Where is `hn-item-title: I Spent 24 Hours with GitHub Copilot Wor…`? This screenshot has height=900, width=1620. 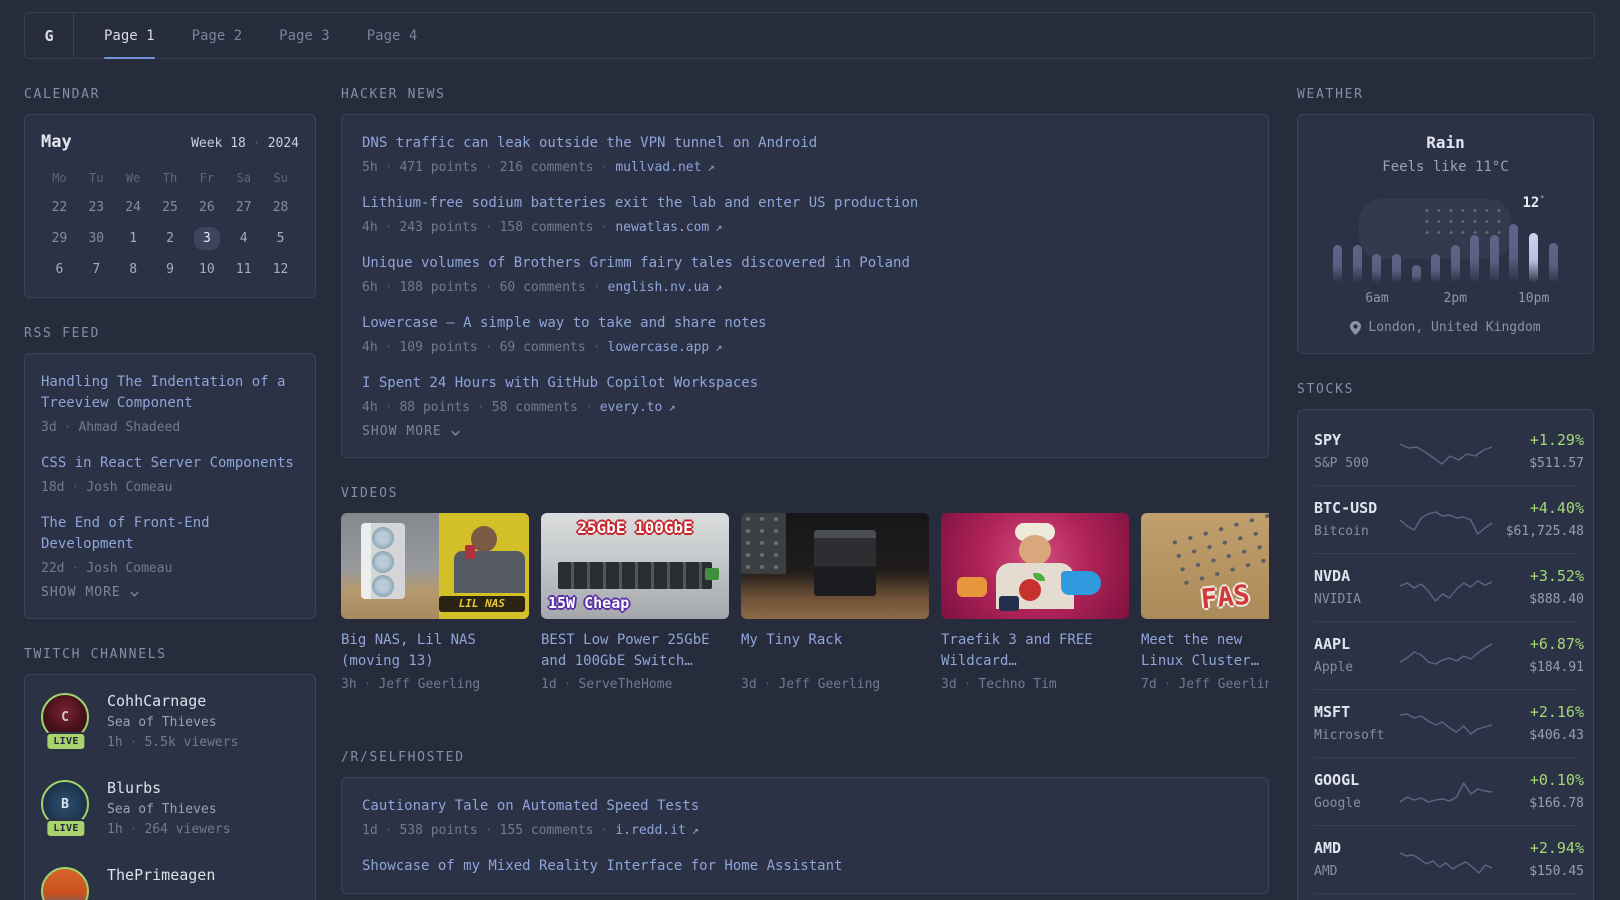 hn-item-title: I Spent 24 Hours with GitHub Copilot Wor… is located at coordinates (560, 383).